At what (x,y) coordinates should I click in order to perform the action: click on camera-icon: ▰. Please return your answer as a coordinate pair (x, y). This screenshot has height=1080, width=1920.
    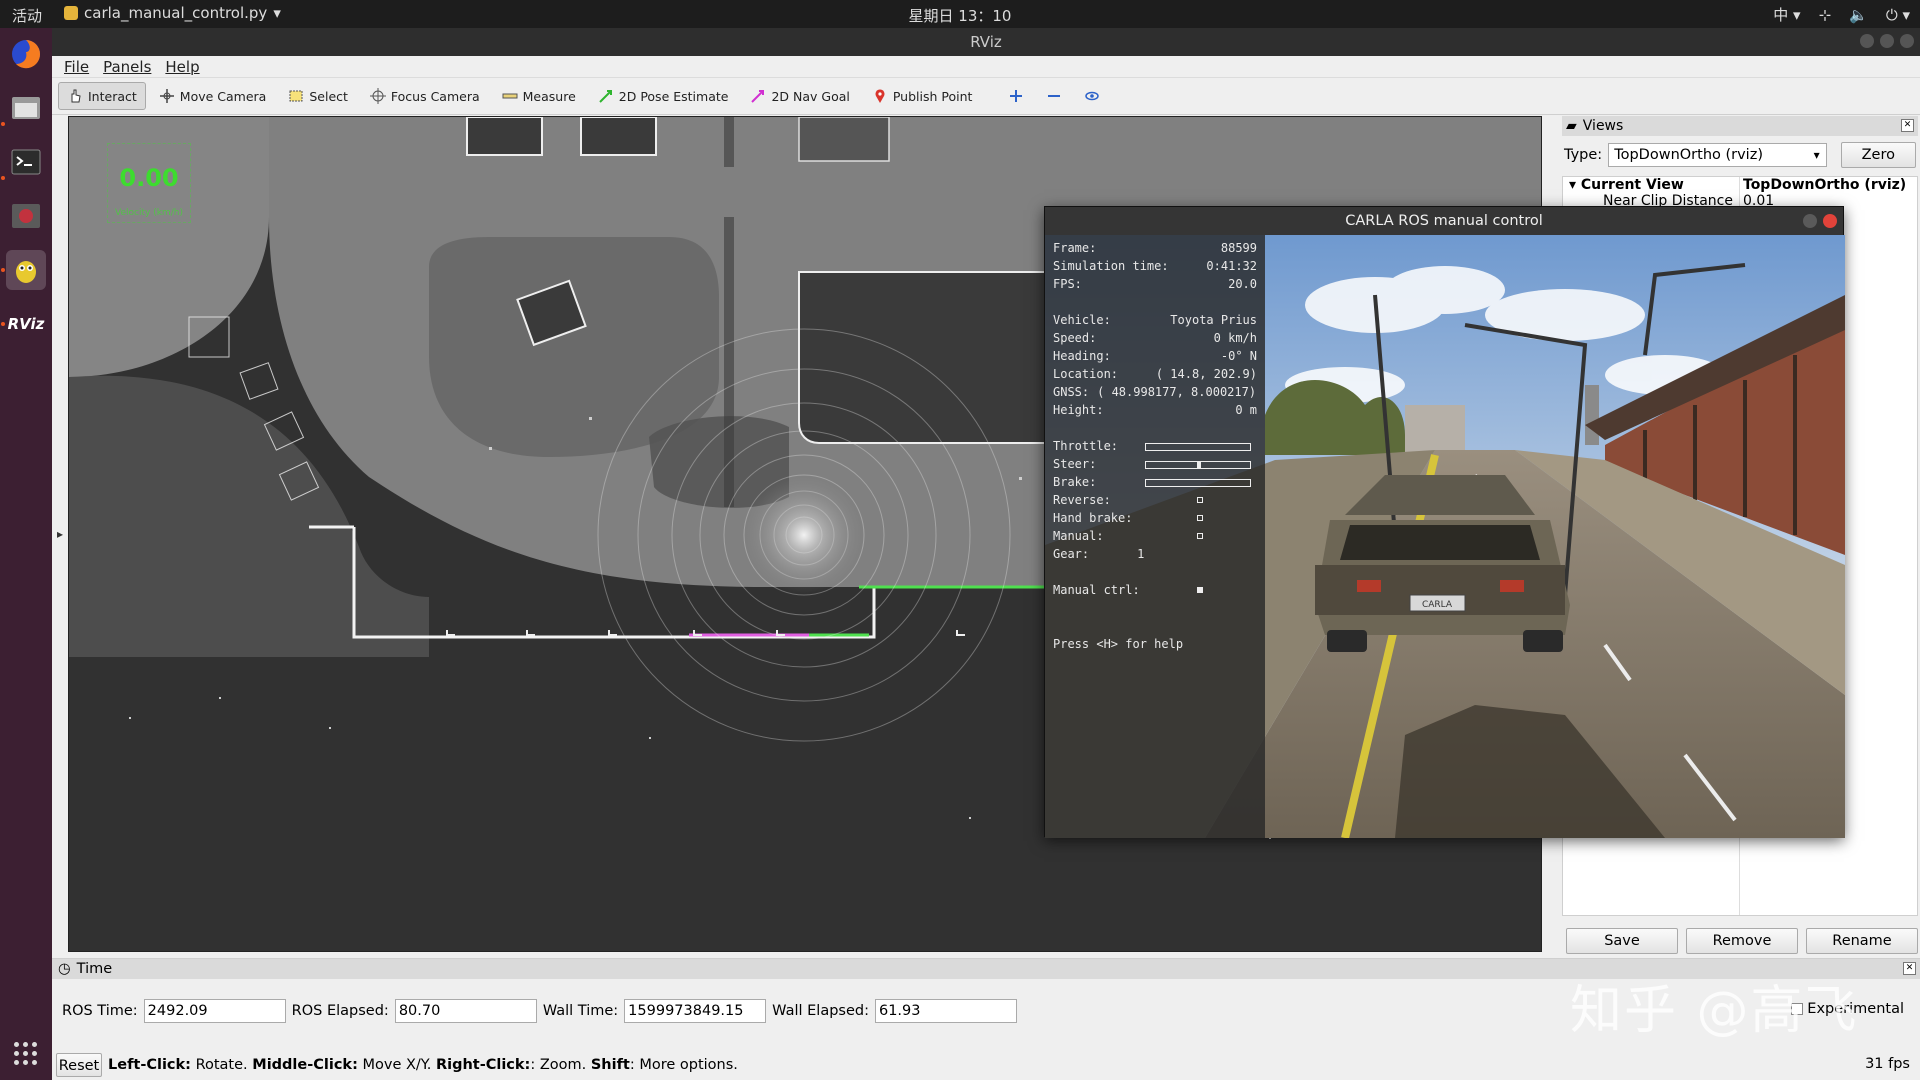
    Looking at the image, I should click on (1571, 126).